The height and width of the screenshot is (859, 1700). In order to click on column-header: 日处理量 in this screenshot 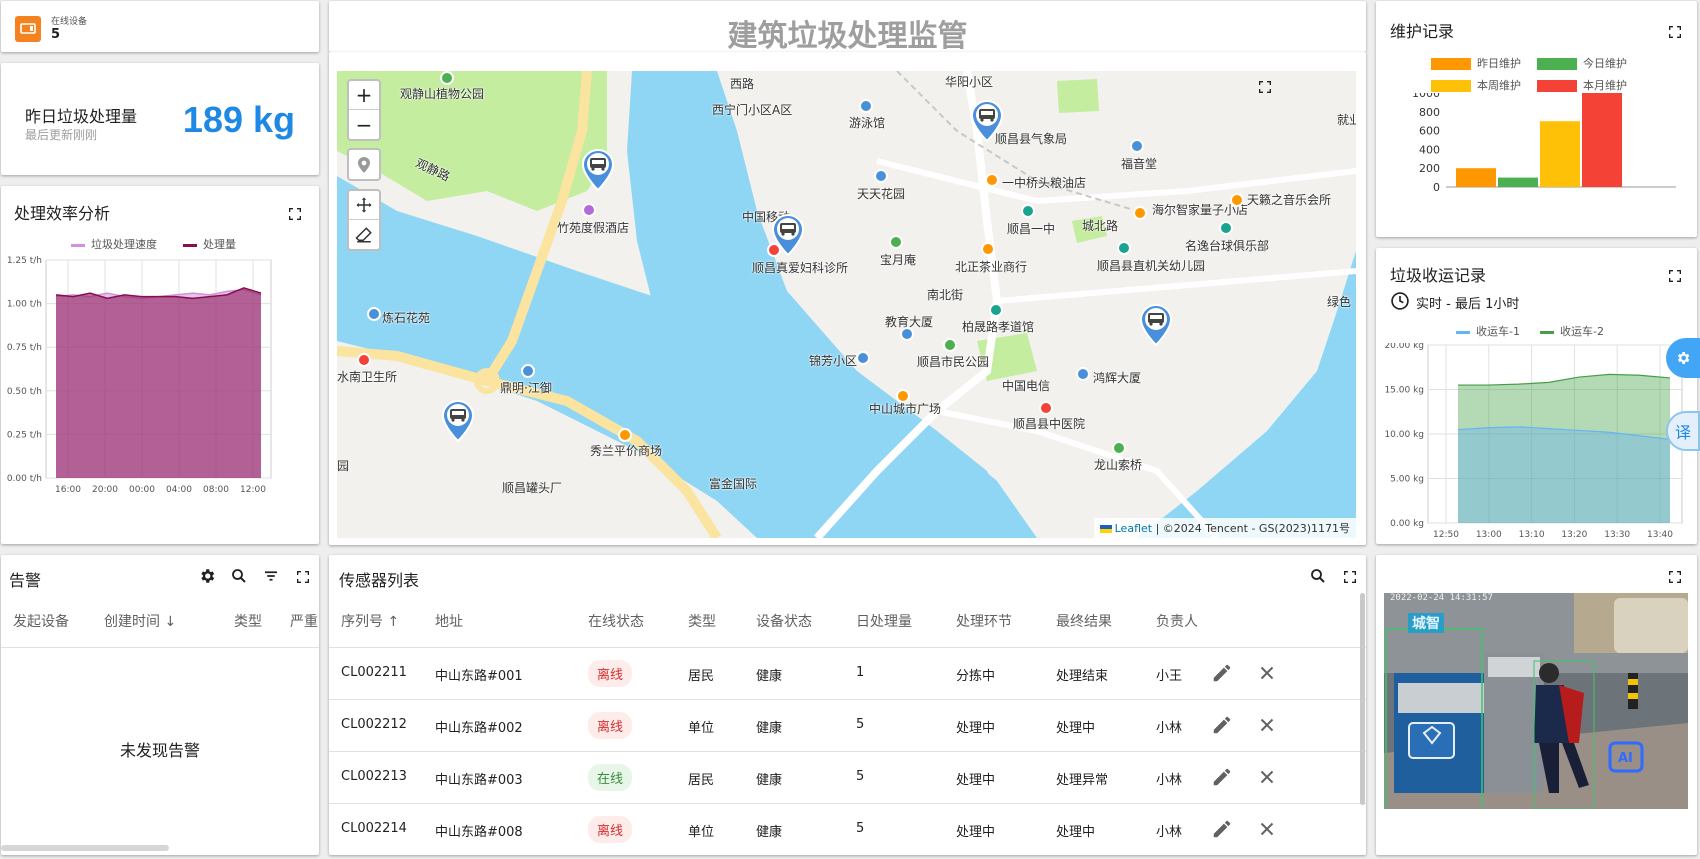, I will do `click(884, 621)`.